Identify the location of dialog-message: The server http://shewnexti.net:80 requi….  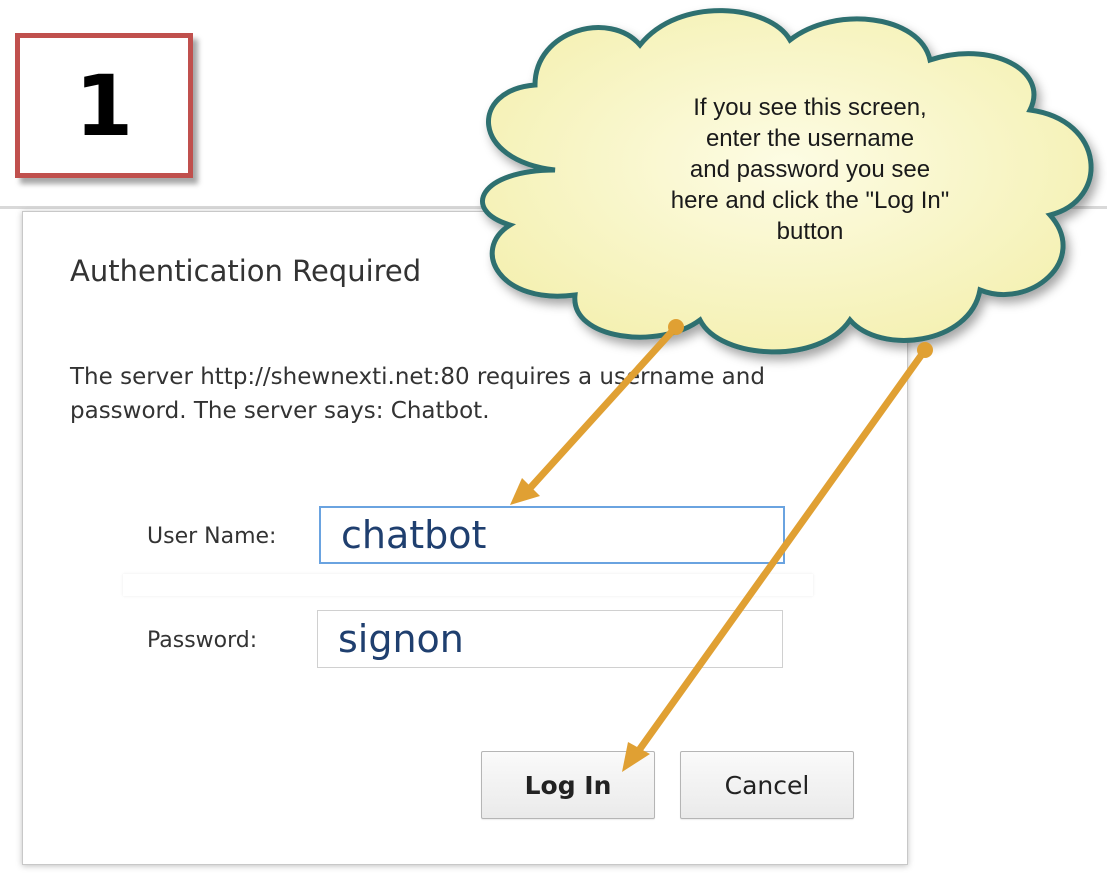
(417, 394).